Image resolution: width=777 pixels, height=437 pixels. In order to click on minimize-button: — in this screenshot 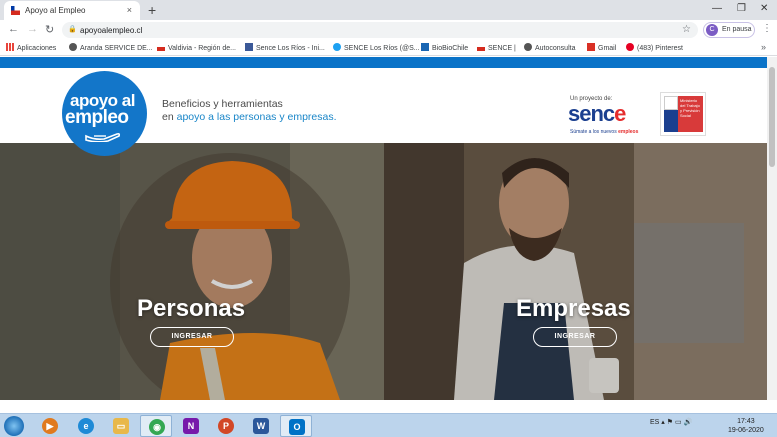, I will do `click(717, 8)`.